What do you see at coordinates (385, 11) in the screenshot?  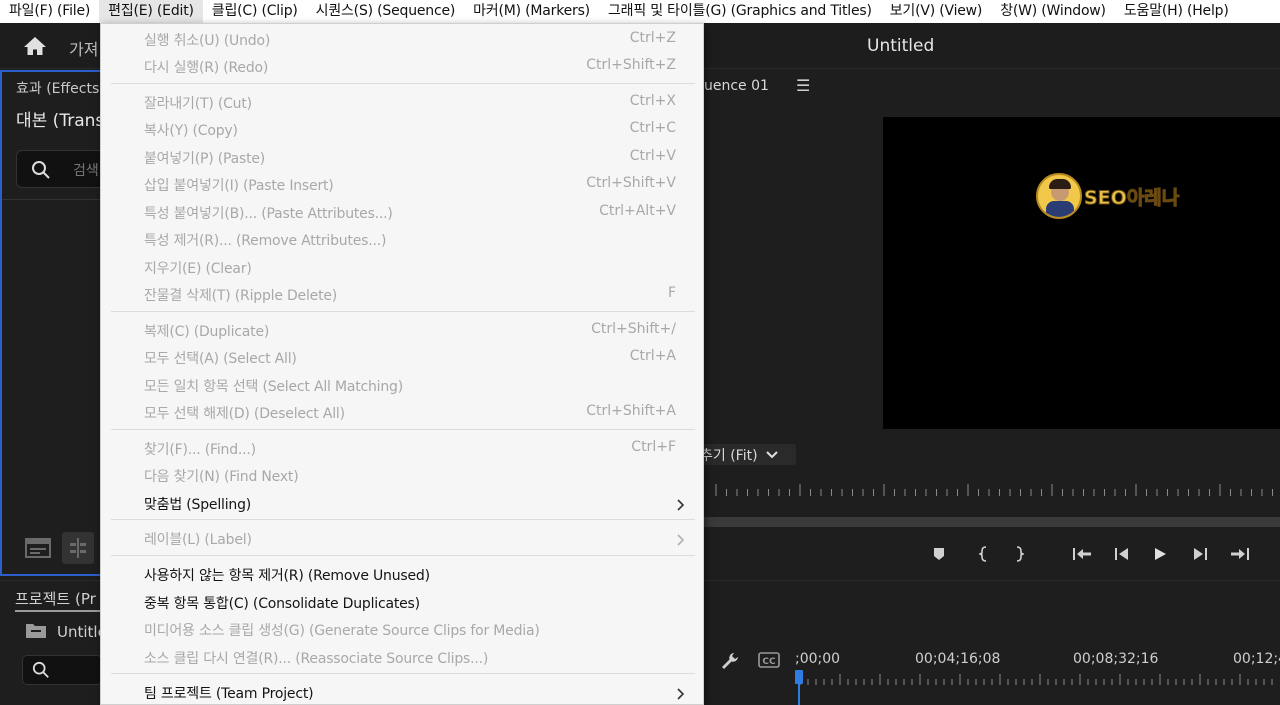 I see `menu-sequence: 시퀀스(S) (Sequence)` at bounding box center [385, 11].